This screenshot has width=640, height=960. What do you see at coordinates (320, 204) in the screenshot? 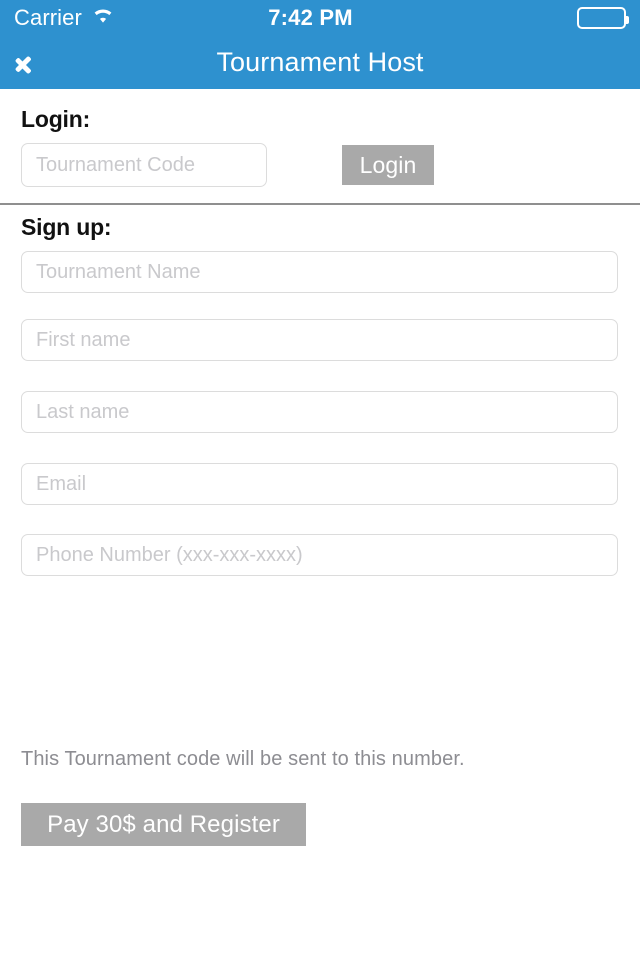
I see `section-divider` at bounding box center [320, 204].